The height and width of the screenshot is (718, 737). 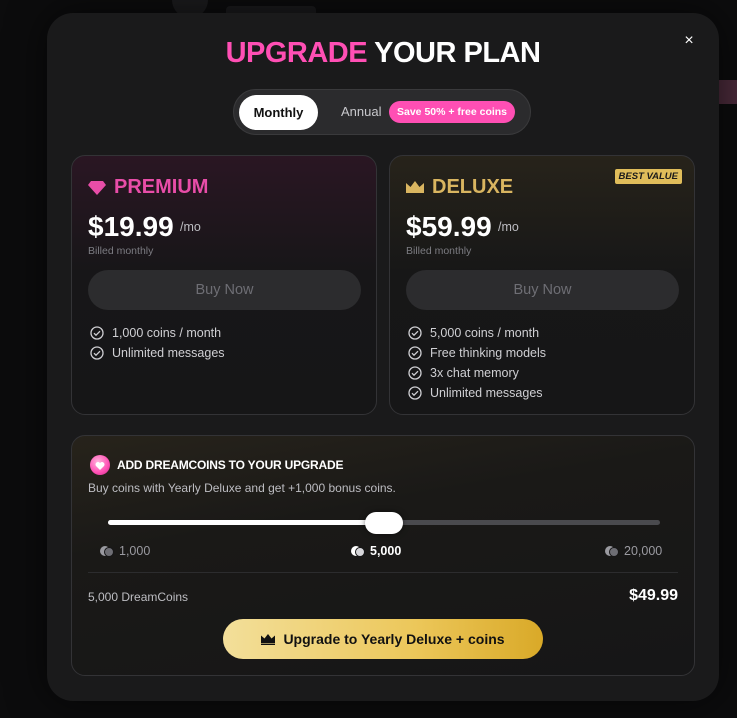 What do you see at coordinates (648, 176) in the screenshot?
I see `best-value-badge: BEST VALUE` at bounding box center [648, 176].